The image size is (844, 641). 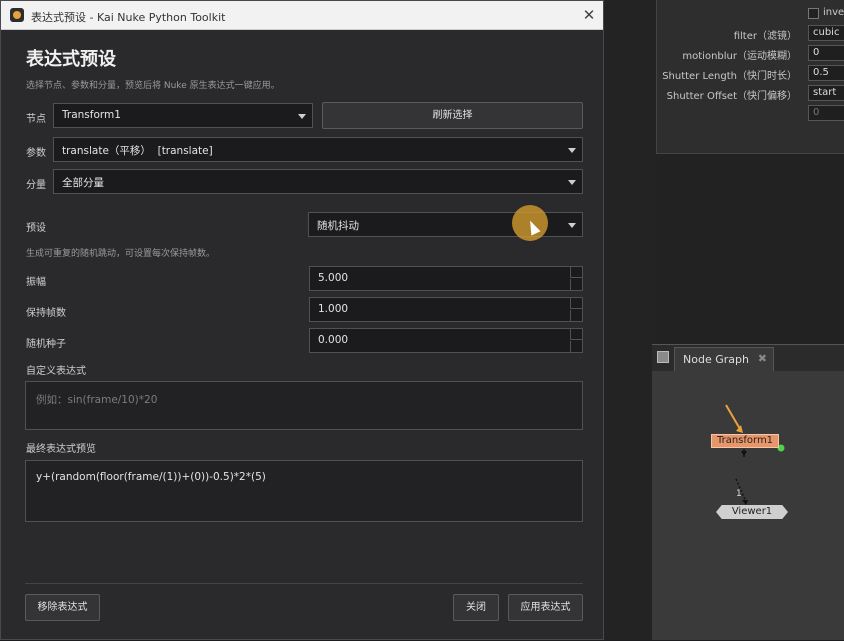 I want to click on viewer-input-arrow, so click(x=745, y=502).